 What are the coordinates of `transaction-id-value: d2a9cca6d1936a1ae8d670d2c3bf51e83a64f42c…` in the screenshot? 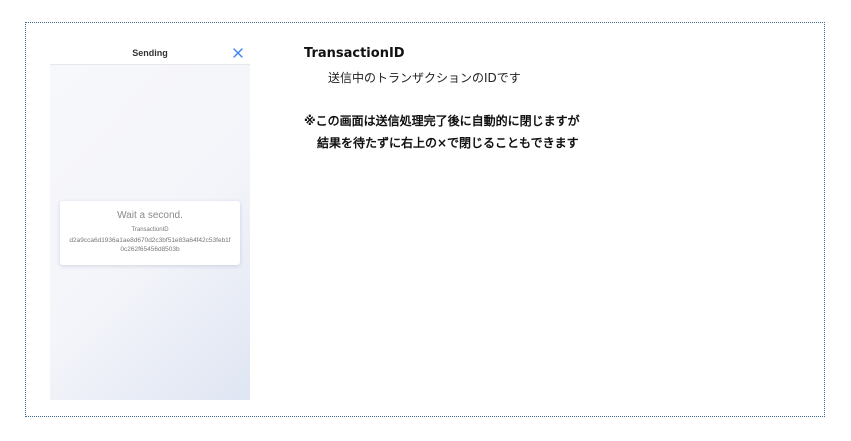 It's located at (150, 245).